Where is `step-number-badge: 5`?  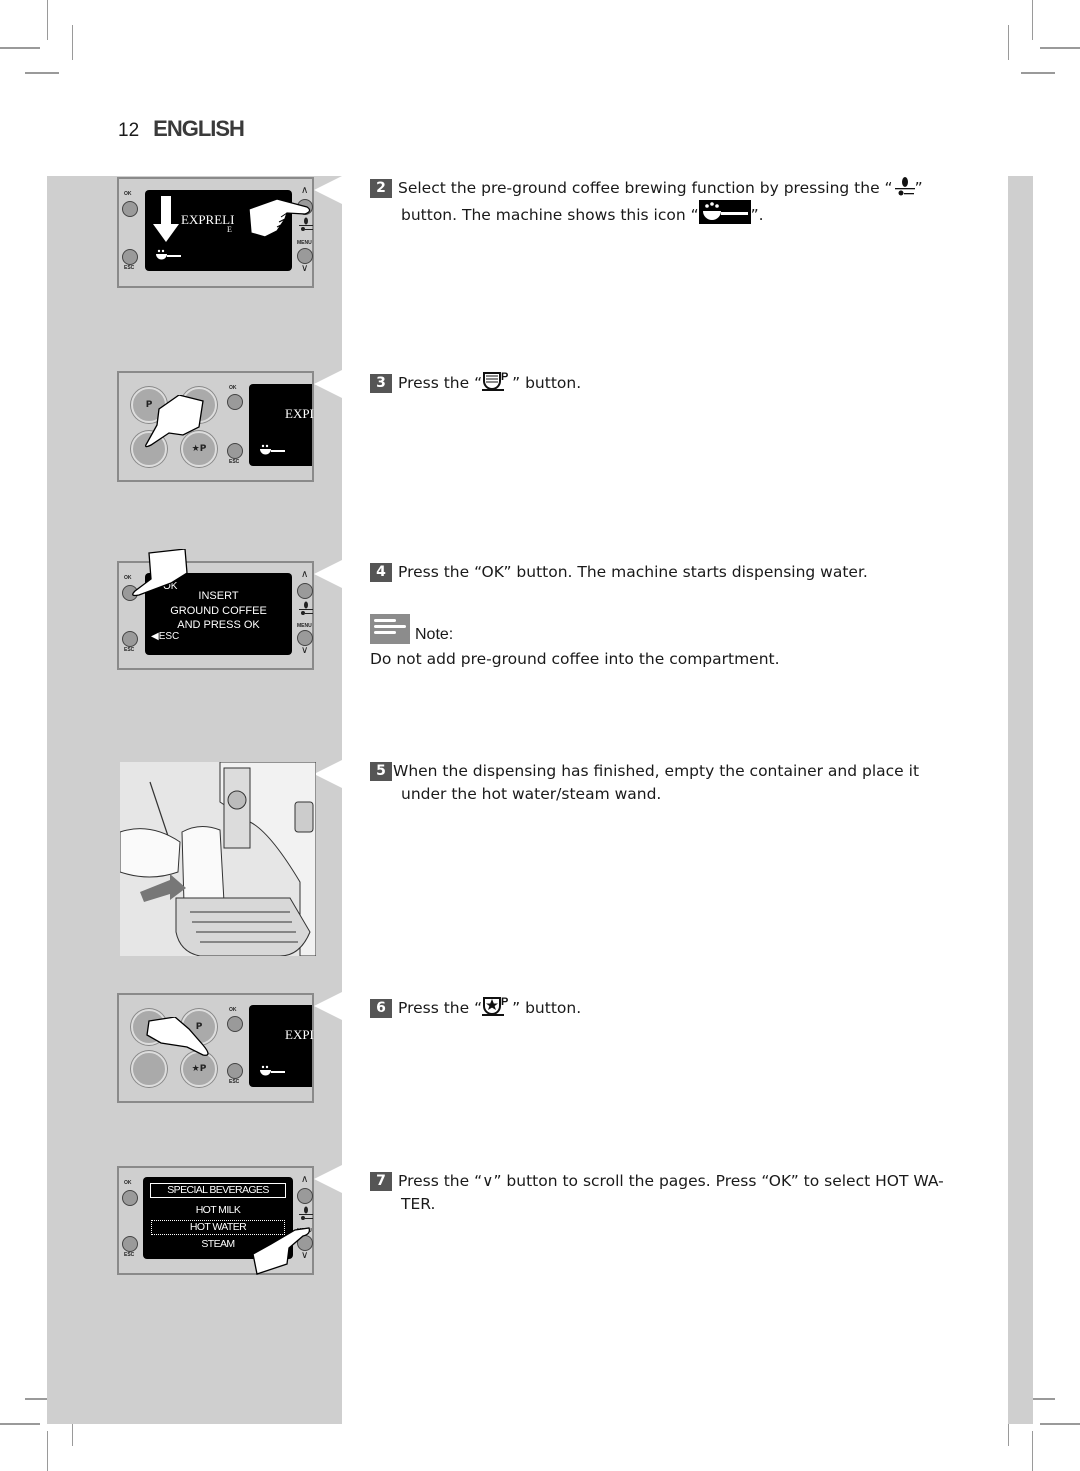
step-number-badge: 5 is located at coordinates (381, 771).